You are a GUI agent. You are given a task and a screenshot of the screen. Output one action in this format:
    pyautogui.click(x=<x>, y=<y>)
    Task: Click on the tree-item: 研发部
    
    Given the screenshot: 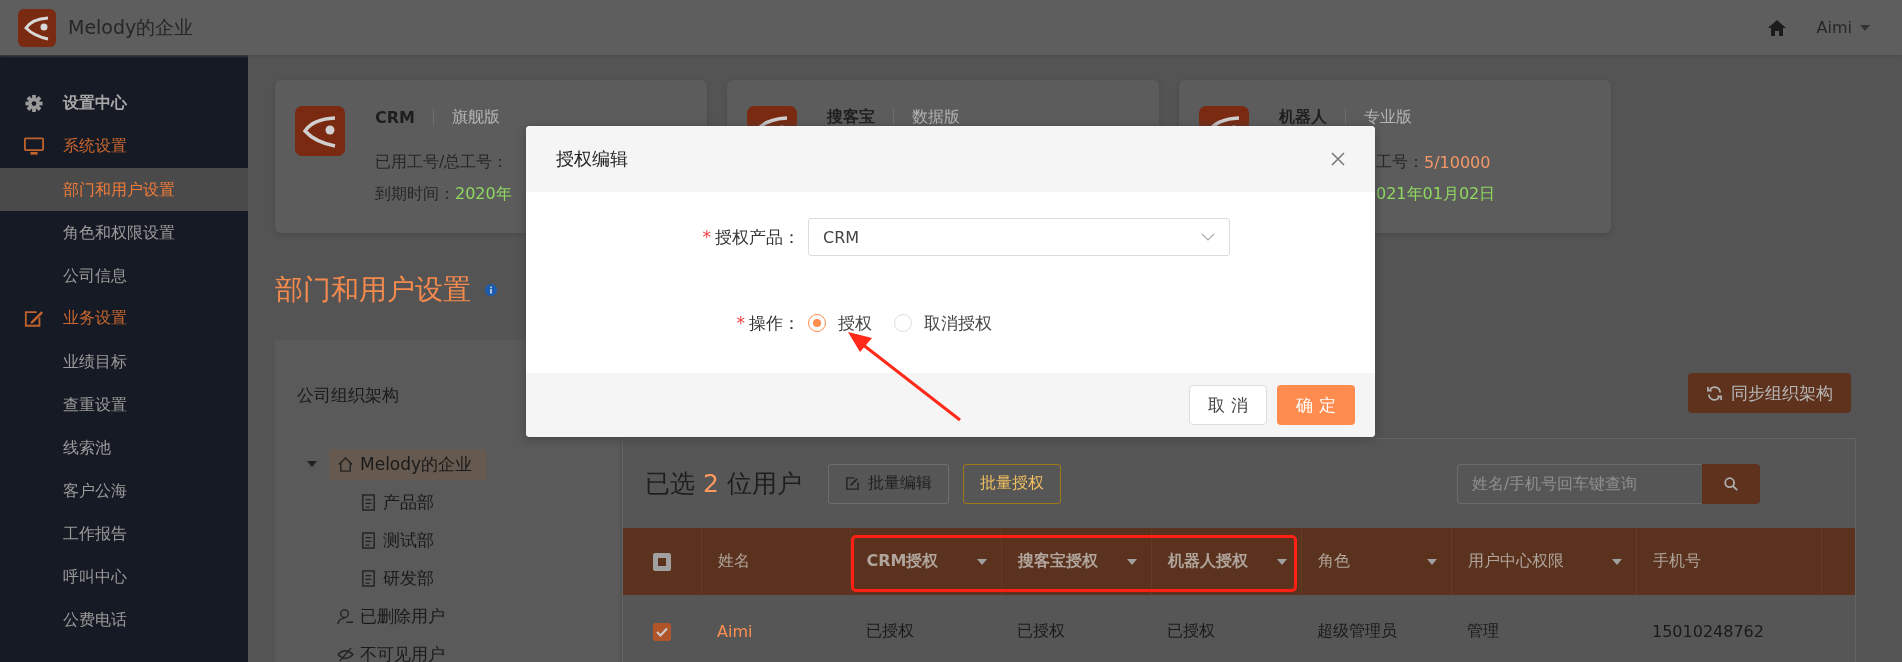 What is the action you would take?
    pyautogui.click(x=397, y=578)
    